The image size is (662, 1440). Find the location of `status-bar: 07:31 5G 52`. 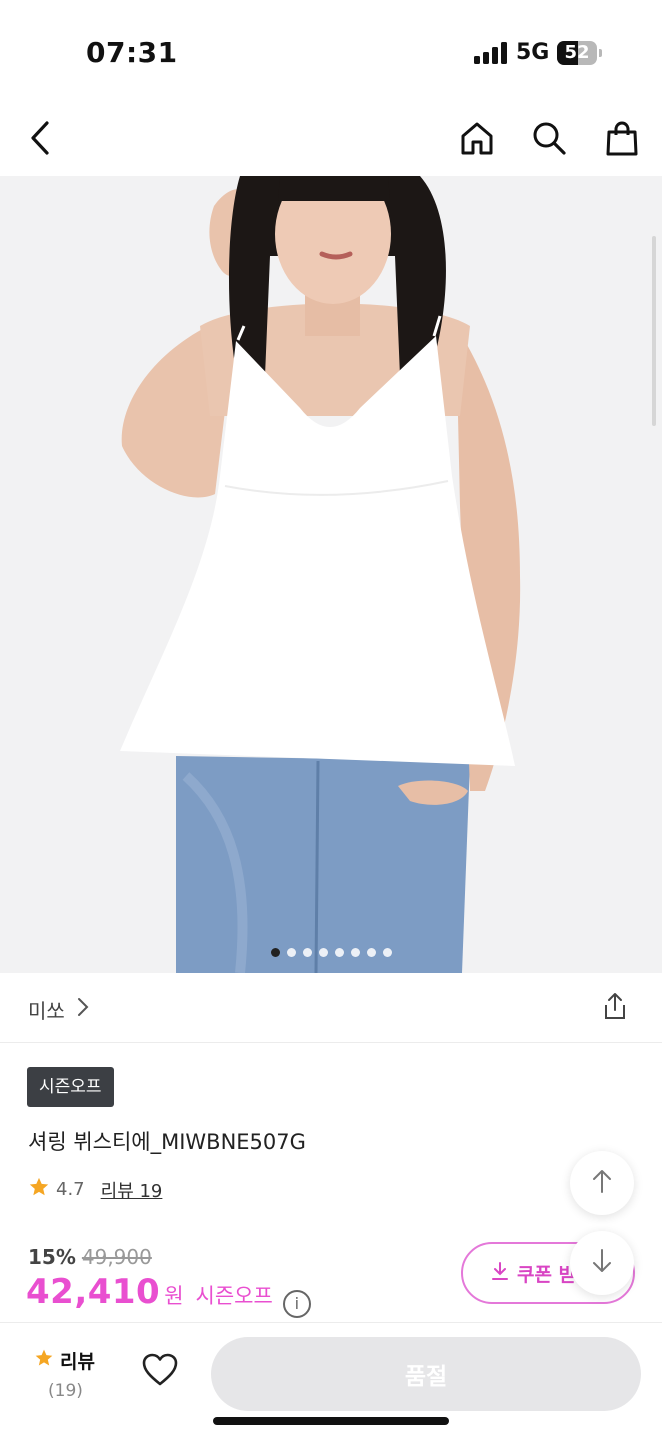

status-bar: 07:31 5G 52 is located at coordinates (331, 50).